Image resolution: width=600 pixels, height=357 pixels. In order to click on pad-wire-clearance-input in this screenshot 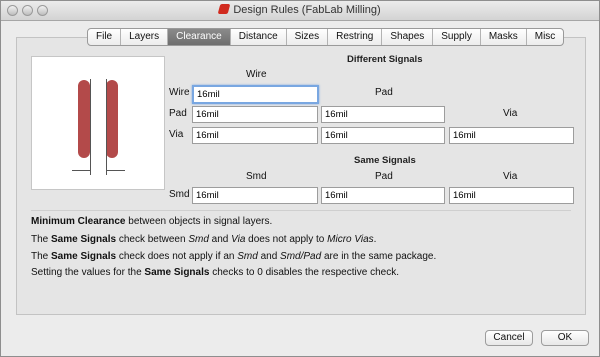, I will do `click(255, 114)`.